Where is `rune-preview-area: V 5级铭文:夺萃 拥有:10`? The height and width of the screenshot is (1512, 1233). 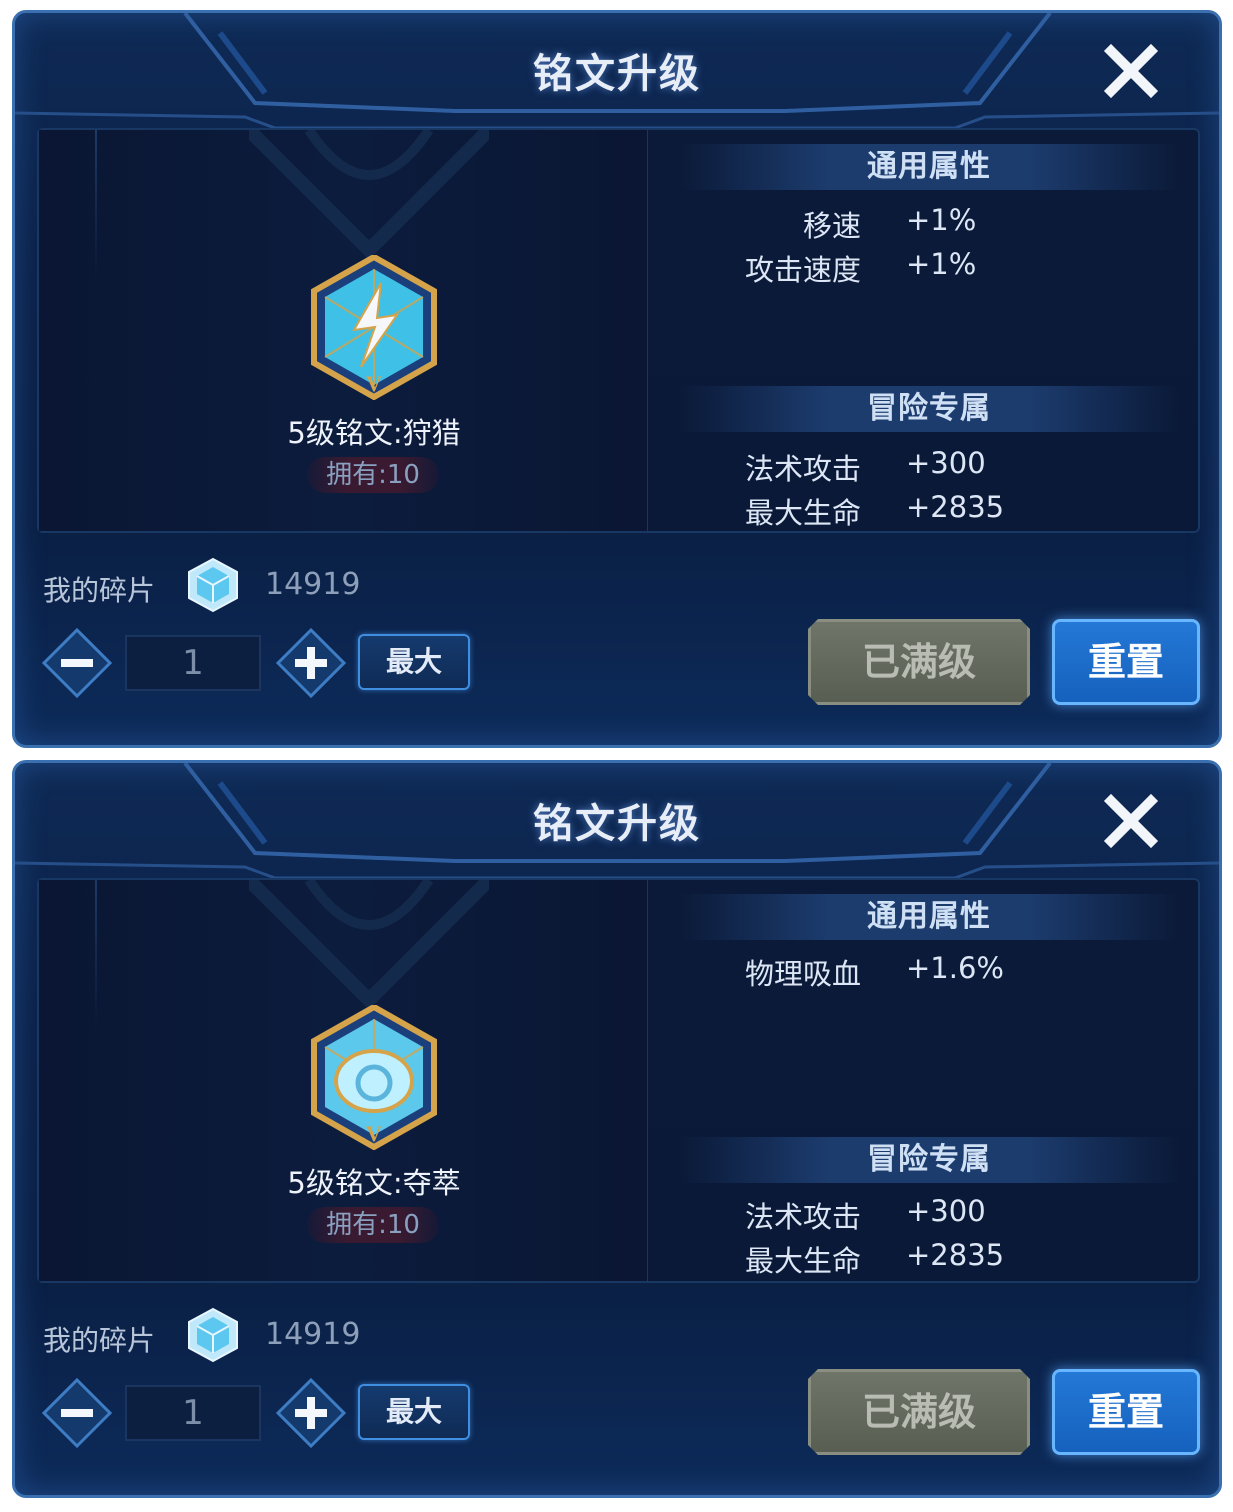 rune-preview-area: V 5级铭文:夺萃 拥有:10 is located at coordinates (343, 1080).